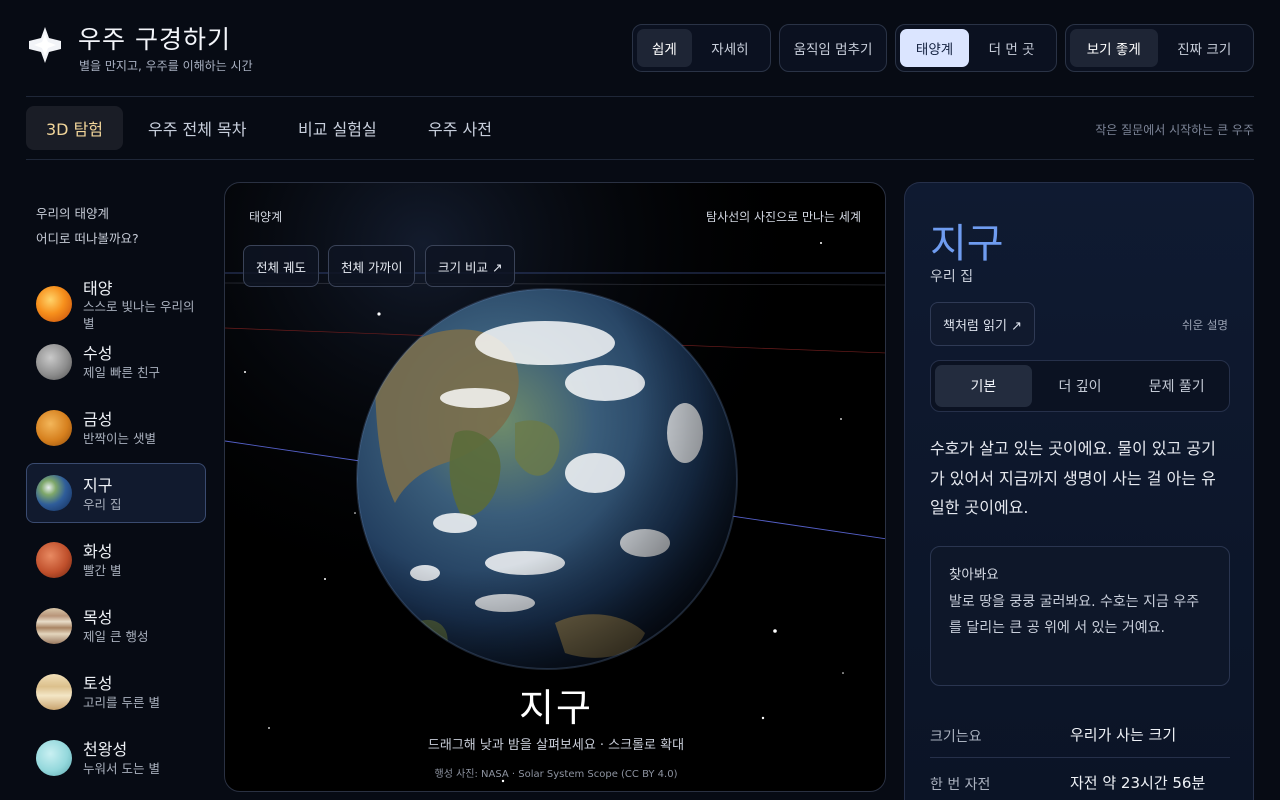 The image size is (1280, 800). I want to click on level-toggle: 쉽게 자세히, so click(701, 48).